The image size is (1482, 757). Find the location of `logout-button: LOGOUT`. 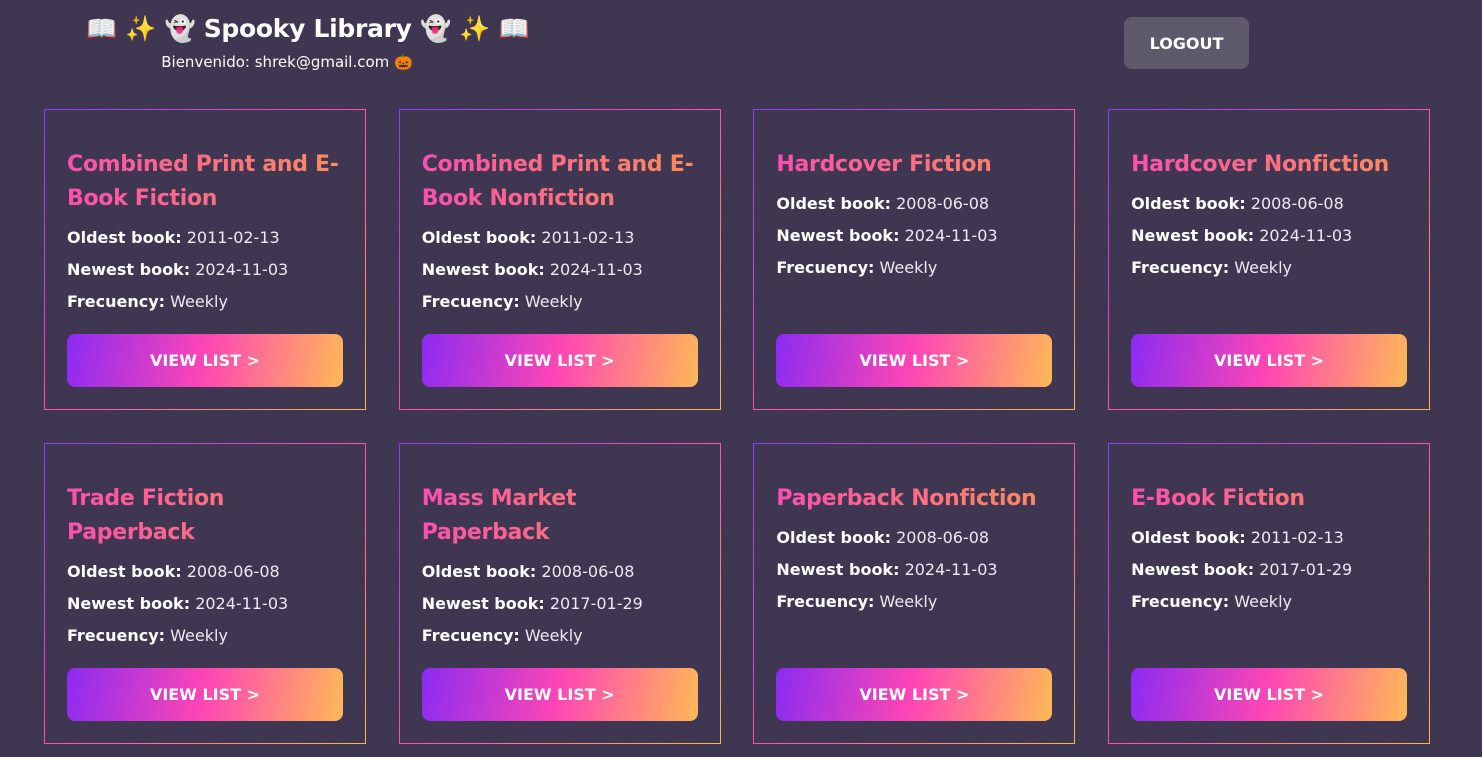

logout-button: LOGOUT is located at coordinates (1186, 43).